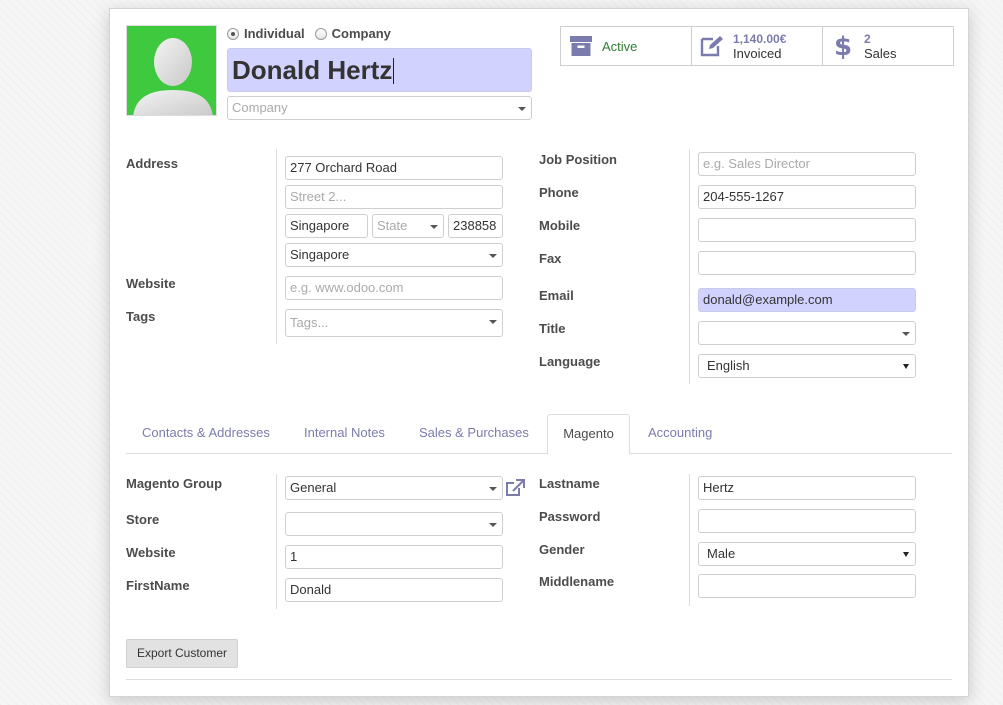 Image resolution: width=1003 pixels, height=705 pixels. I want to click on sales-count: 2, so click(867, 38).